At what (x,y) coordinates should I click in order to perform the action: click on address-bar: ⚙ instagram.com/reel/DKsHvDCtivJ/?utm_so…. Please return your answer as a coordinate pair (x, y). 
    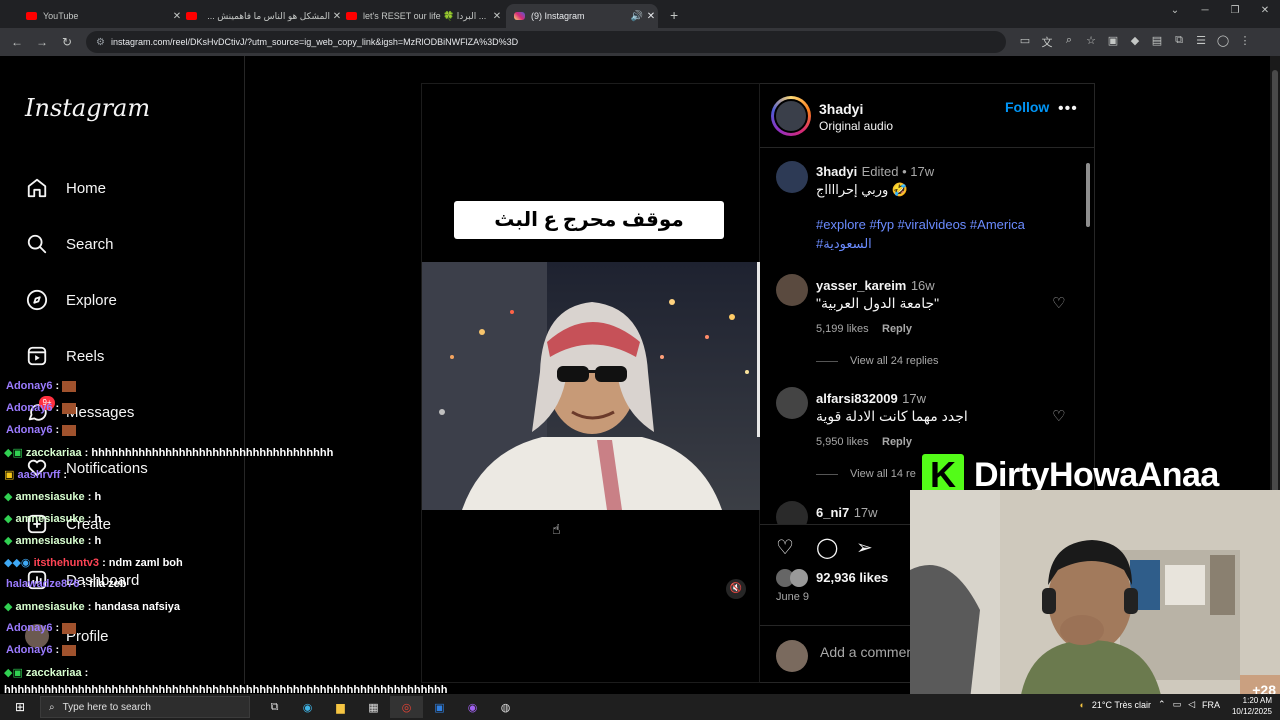
    Looking at the image, I should click on (546, 42).